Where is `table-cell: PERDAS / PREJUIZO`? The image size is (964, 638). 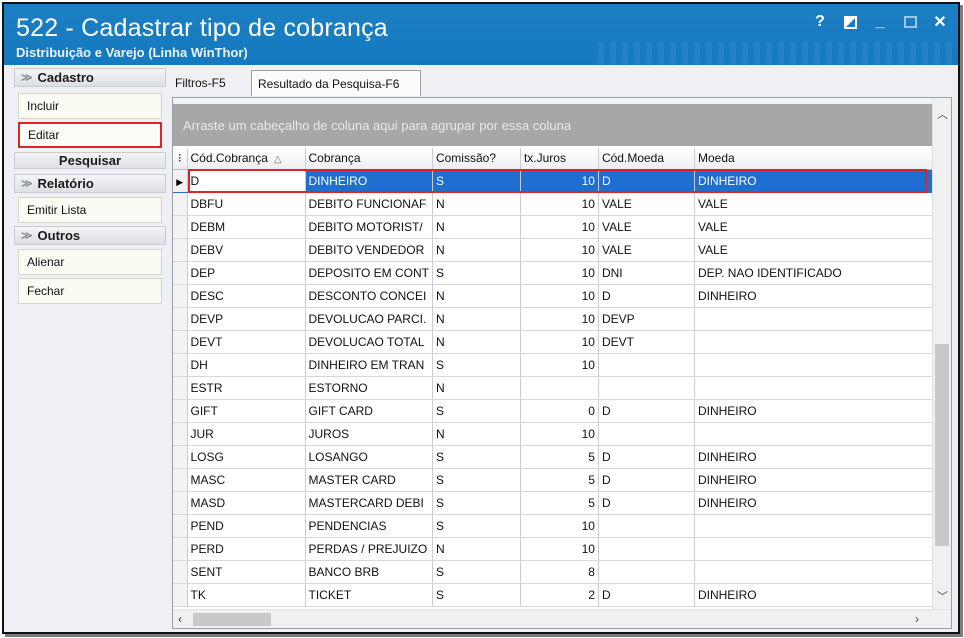 table-cell: PERDAS / PREJUIZO is located at coordinates (369, 549).